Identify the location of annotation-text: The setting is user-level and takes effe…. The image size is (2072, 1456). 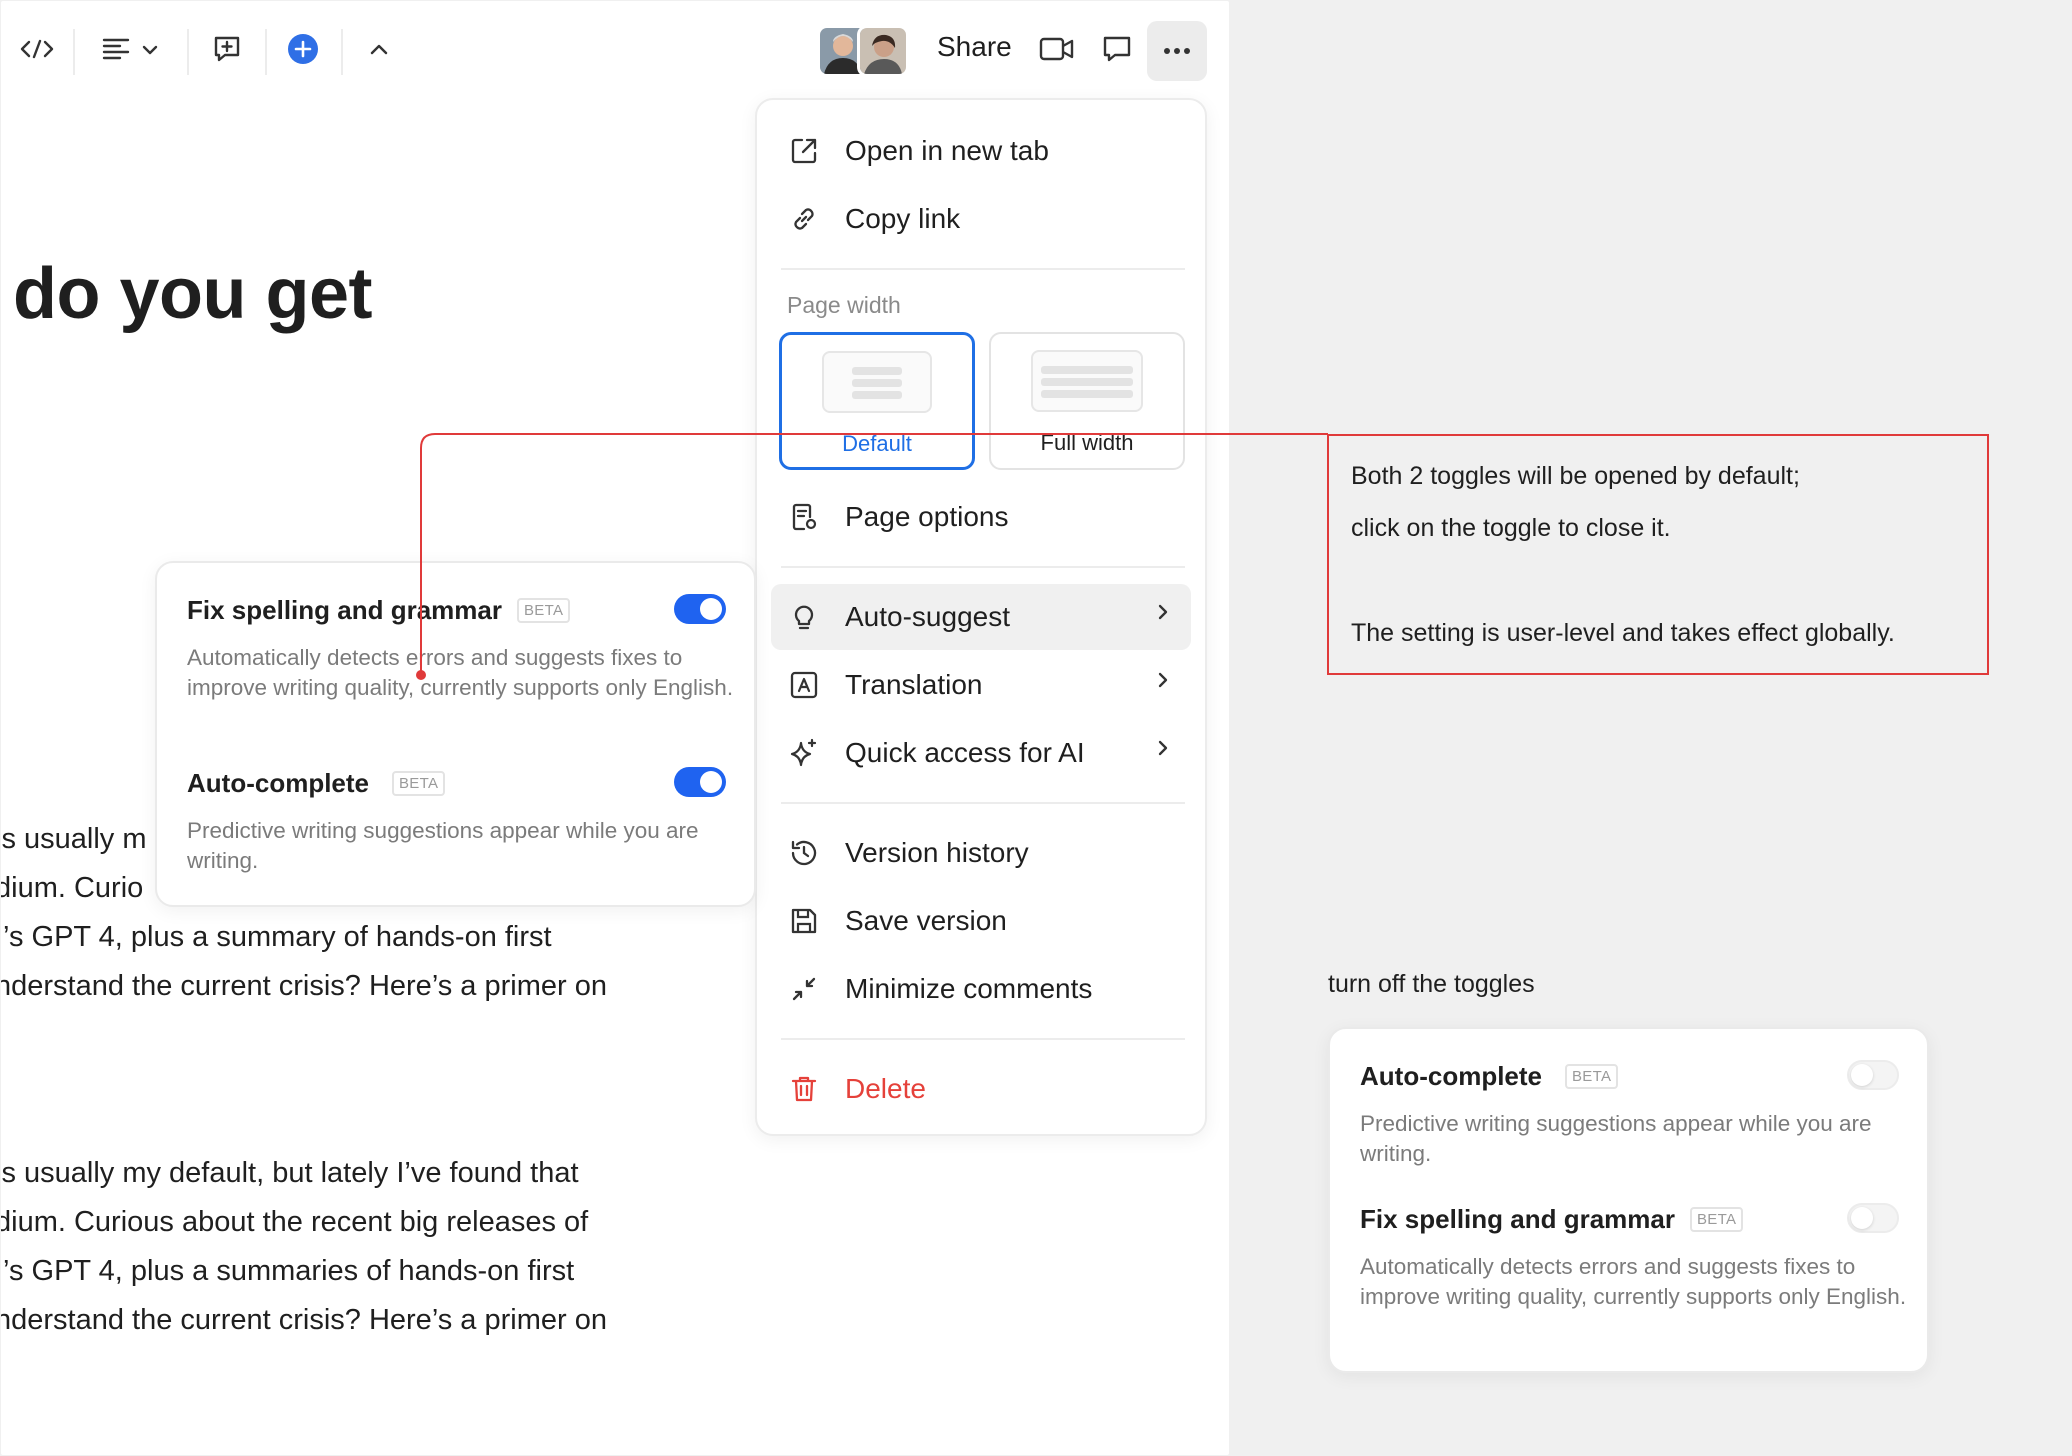
(1623, 633).